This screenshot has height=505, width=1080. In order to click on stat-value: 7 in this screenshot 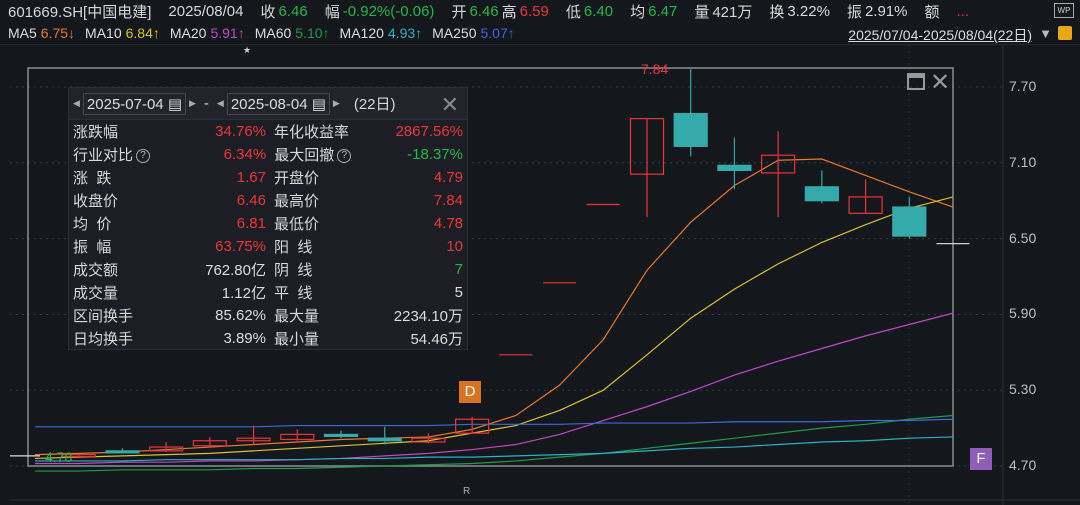, I will do `click(459, 269)`.